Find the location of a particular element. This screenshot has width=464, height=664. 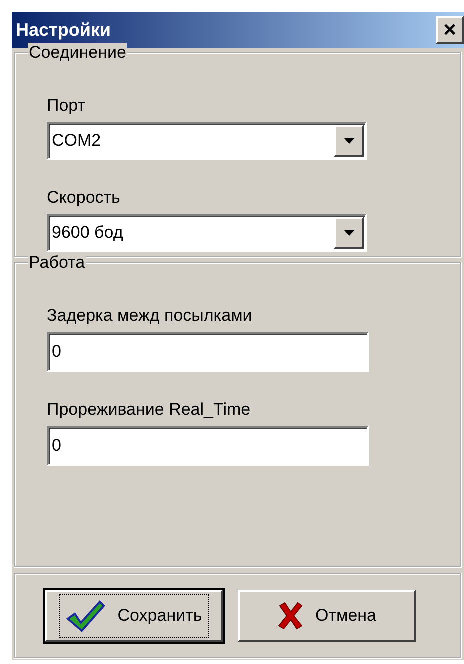

save-button: Сохранить is located at coordinates (134, 616).